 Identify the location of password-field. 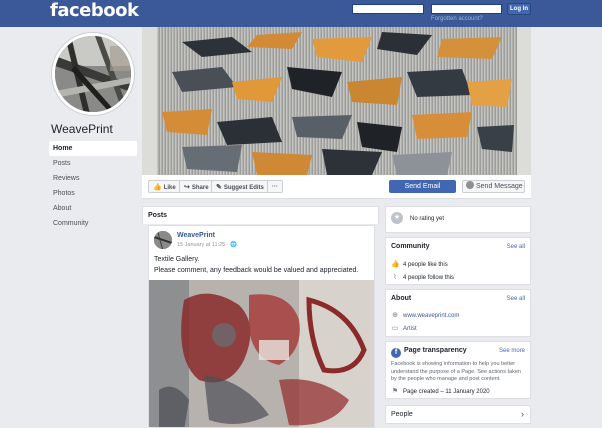
(466, 9).